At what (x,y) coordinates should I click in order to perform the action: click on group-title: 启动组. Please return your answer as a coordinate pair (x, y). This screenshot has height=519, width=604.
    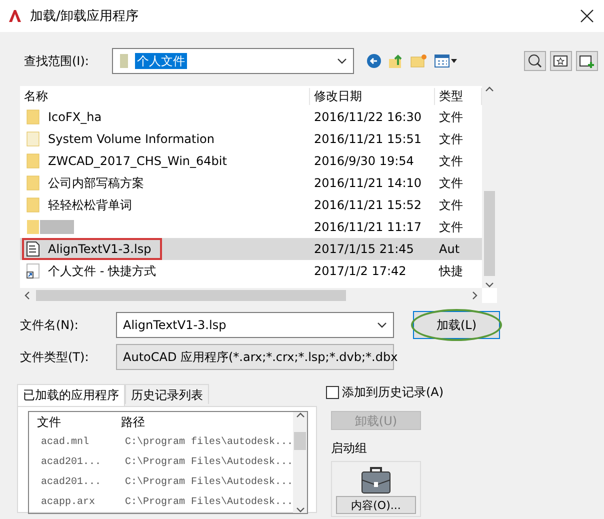
    Looking at the image, I should click on (349, 448).